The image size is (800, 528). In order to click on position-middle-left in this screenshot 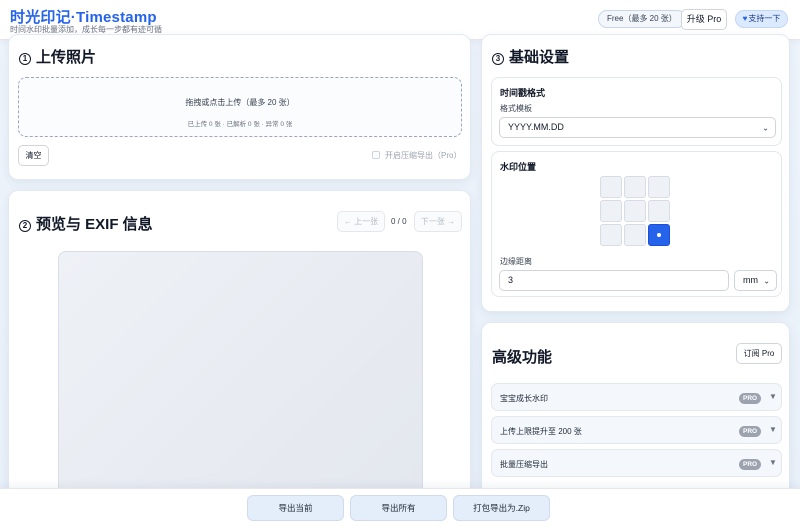, I will do `click(611, 211)`.